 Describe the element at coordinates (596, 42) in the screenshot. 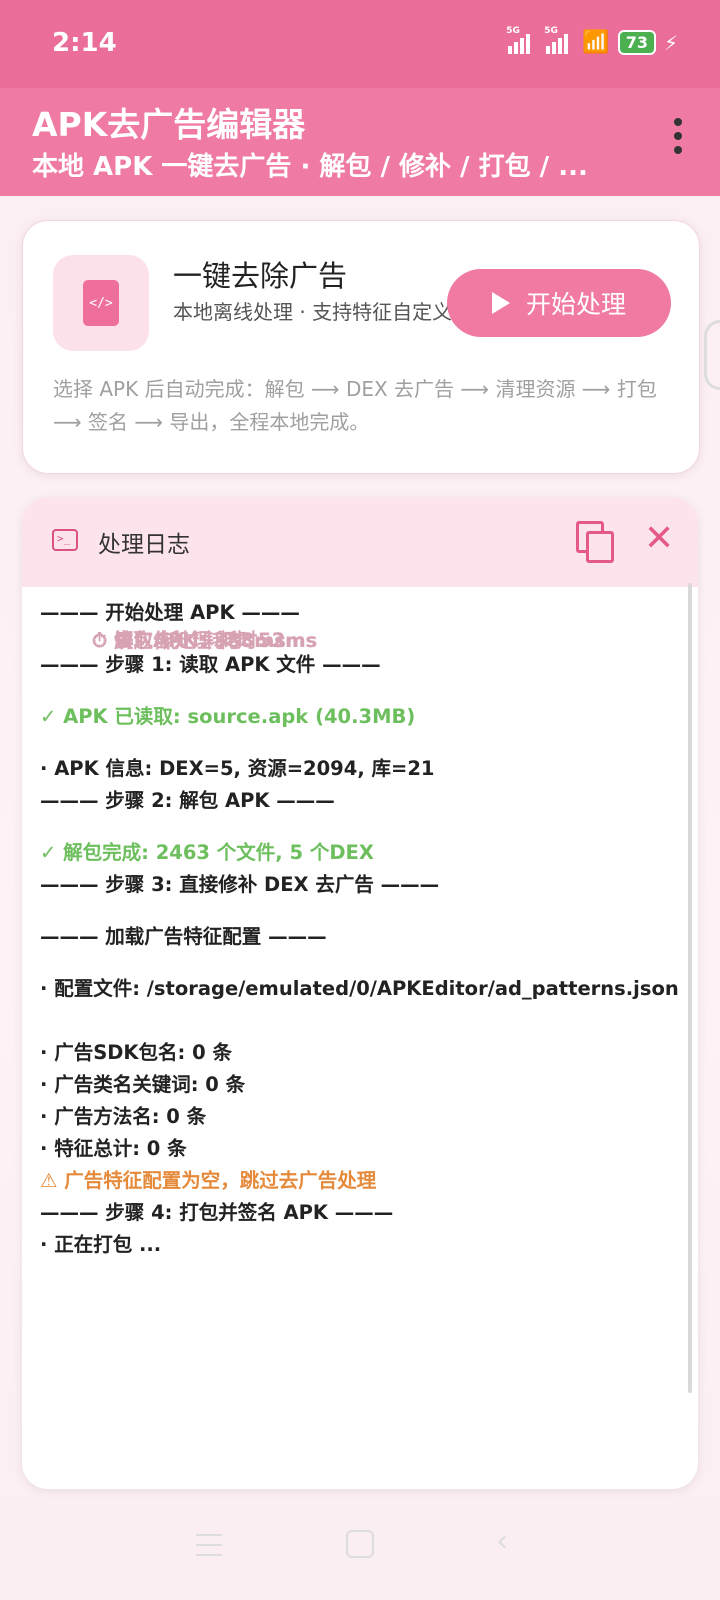

I see `wifi-icon: 📶` at that location.